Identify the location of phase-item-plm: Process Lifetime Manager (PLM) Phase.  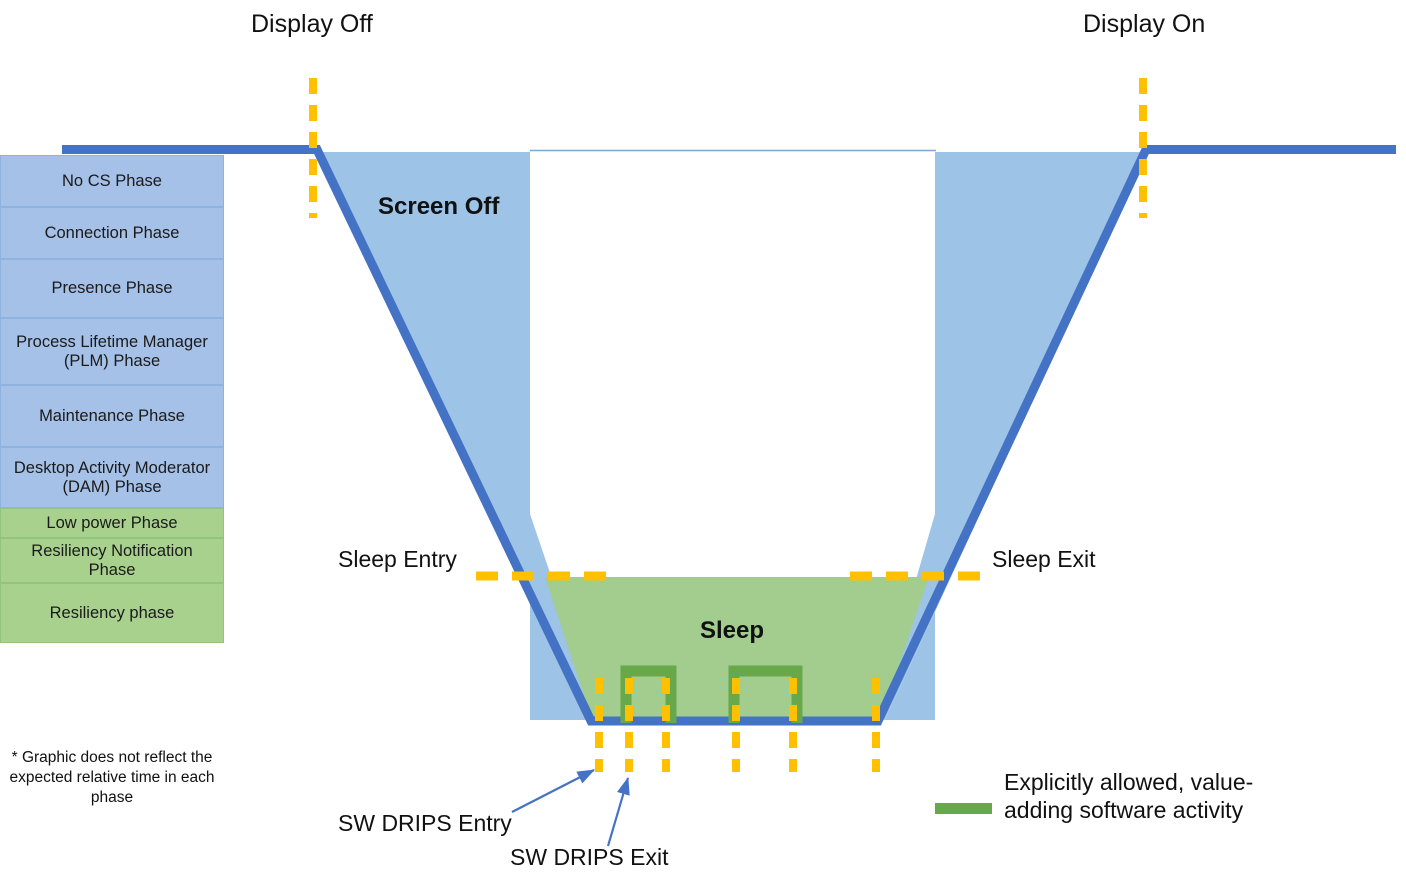
(112, 351).